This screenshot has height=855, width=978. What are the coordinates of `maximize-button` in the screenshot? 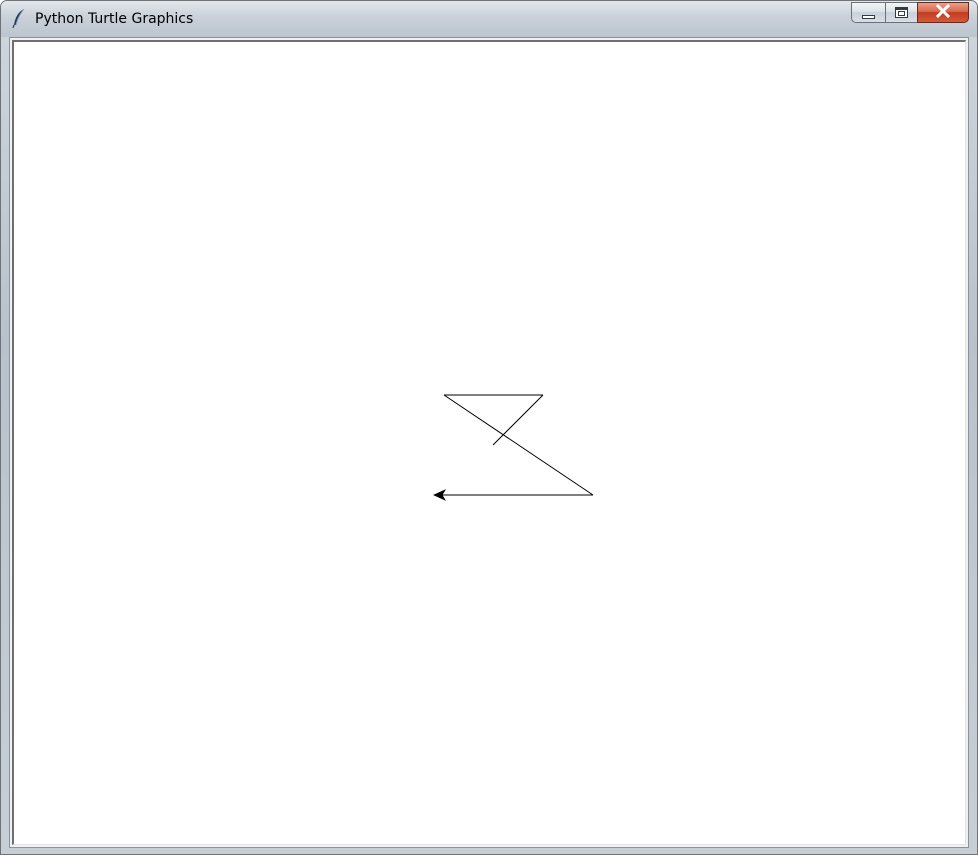 It's located at (901, 12).